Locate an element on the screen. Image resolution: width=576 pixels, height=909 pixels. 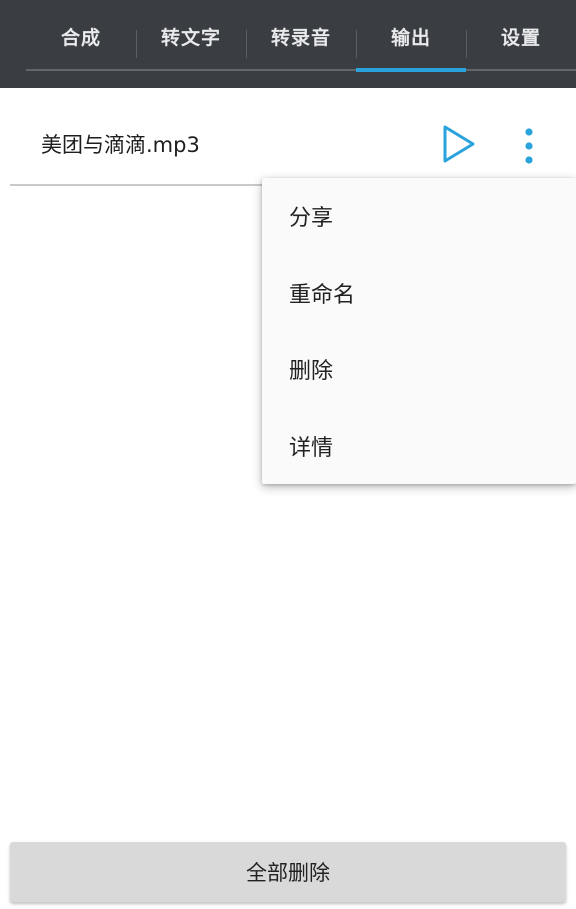
file-name: 美团与滴滴.mp3 is located at coordinates (120, 145).